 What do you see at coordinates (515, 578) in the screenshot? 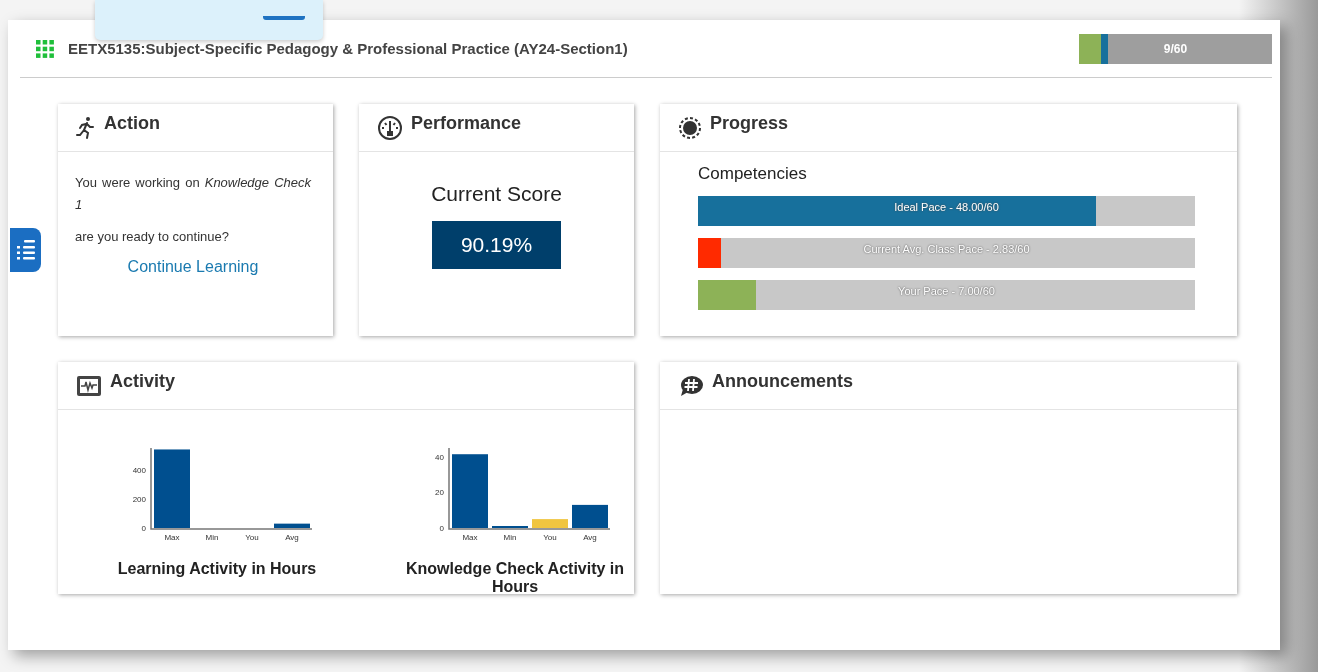
I see `chart-title: Knowledge Check Activity in Hours` at bounding box center [515, 578].